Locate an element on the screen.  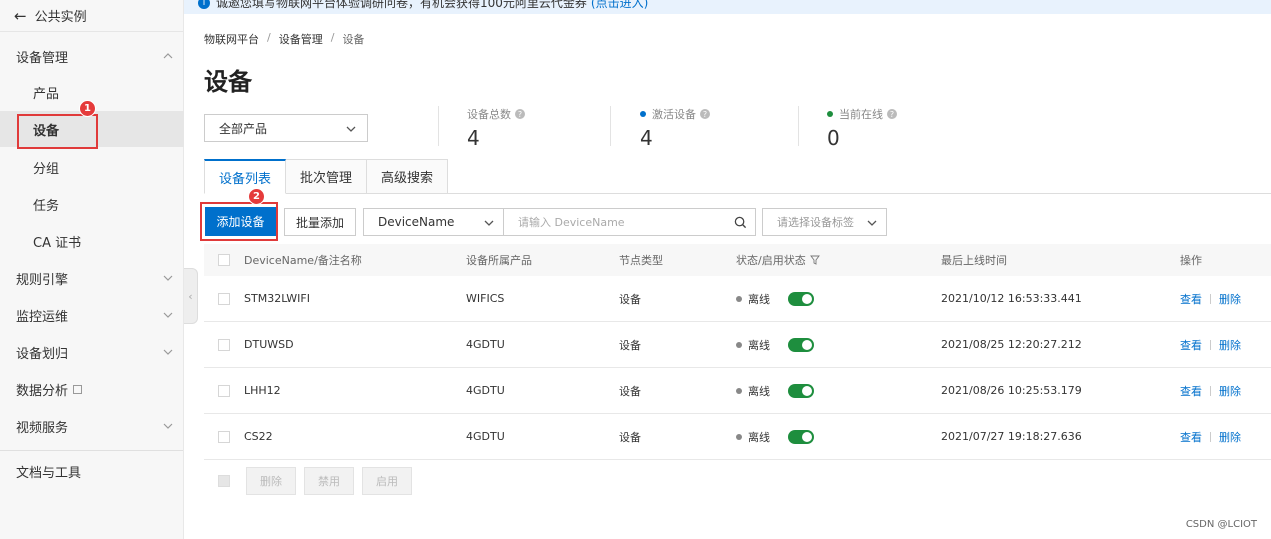
last-online-time: 2021/07/27 19:18:27.636 is located at coordinates (1011, 436).